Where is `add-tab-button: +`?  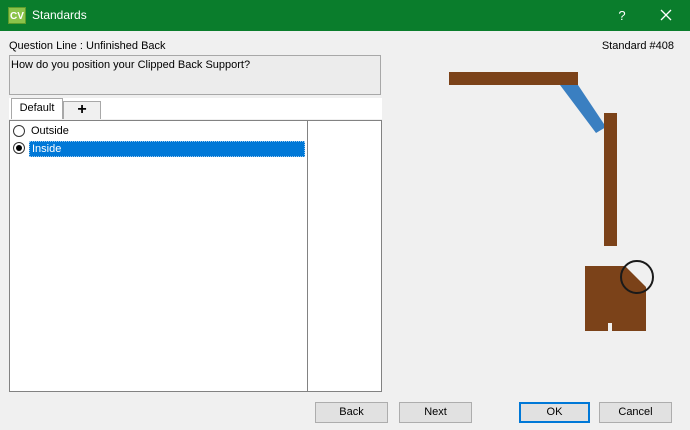 add-tab-button: + is located at coordinates (82, 110).